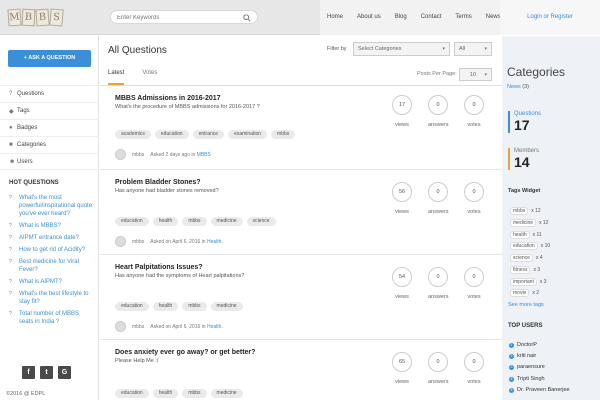 Image resolution: width=600 pixels, height=400 pixels. What do you see at coordinates (521, 258) in the screenshot?
I see `tag-widget-link: science` at bounding box center [521, 258].